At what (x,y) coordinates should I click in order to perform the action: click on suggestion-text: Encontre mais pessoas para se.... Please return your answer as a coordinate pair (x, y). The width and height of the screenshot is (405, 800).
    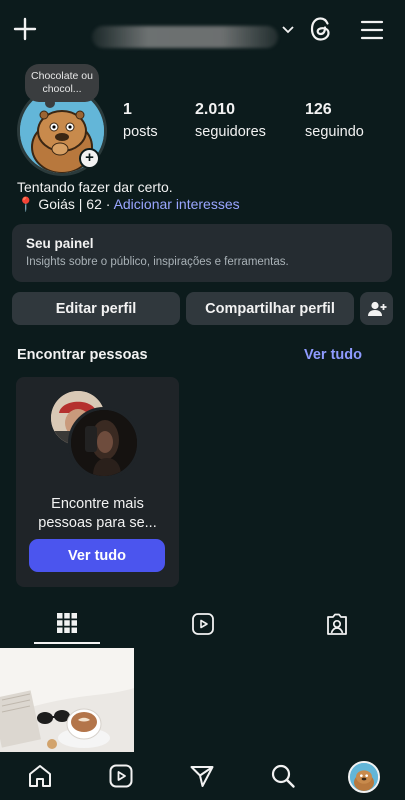
    Looking at the image, I should click on (97, 513).